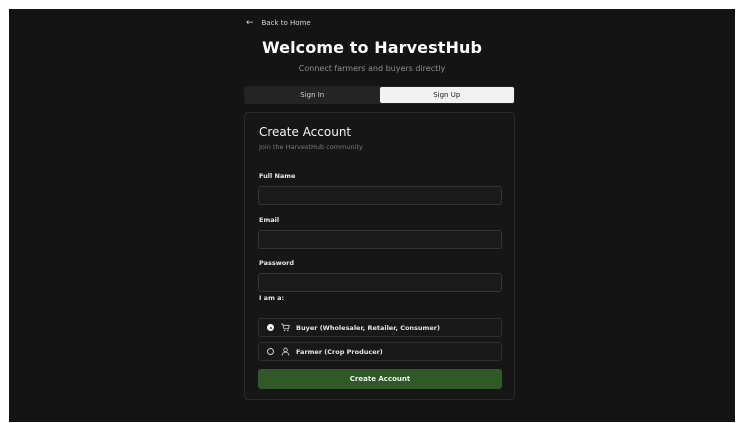 The height and width of the screenshot is (423, 744). What do you see at coordinates (250, 22) in the screenshot?
I see `arrow-left-icon: ←` at bounding box center [250, 22].